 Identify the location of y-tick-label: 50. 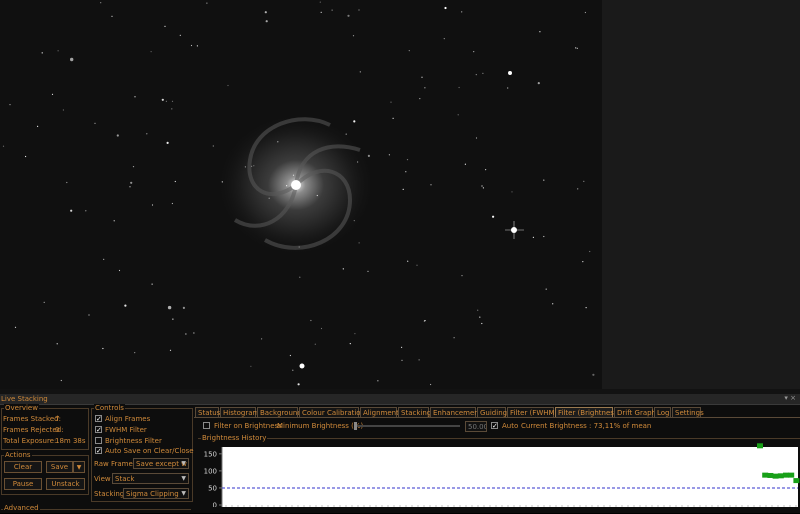
(212, 488).